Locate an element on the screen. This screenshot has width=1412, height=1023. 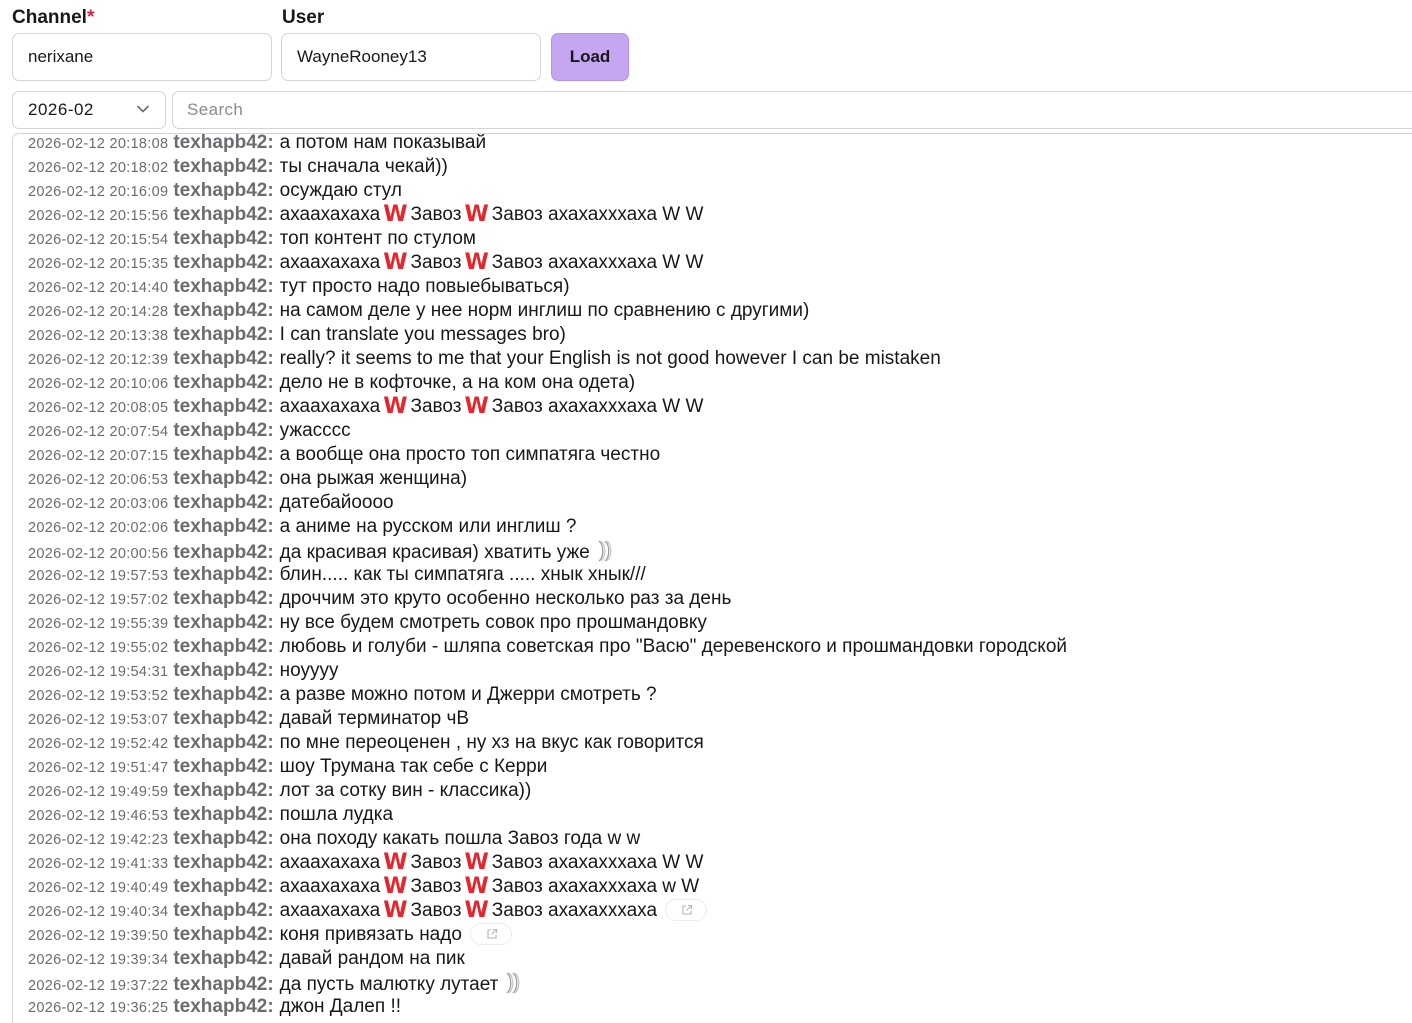
chevron-down-icon is located at coordinates (143, 109).